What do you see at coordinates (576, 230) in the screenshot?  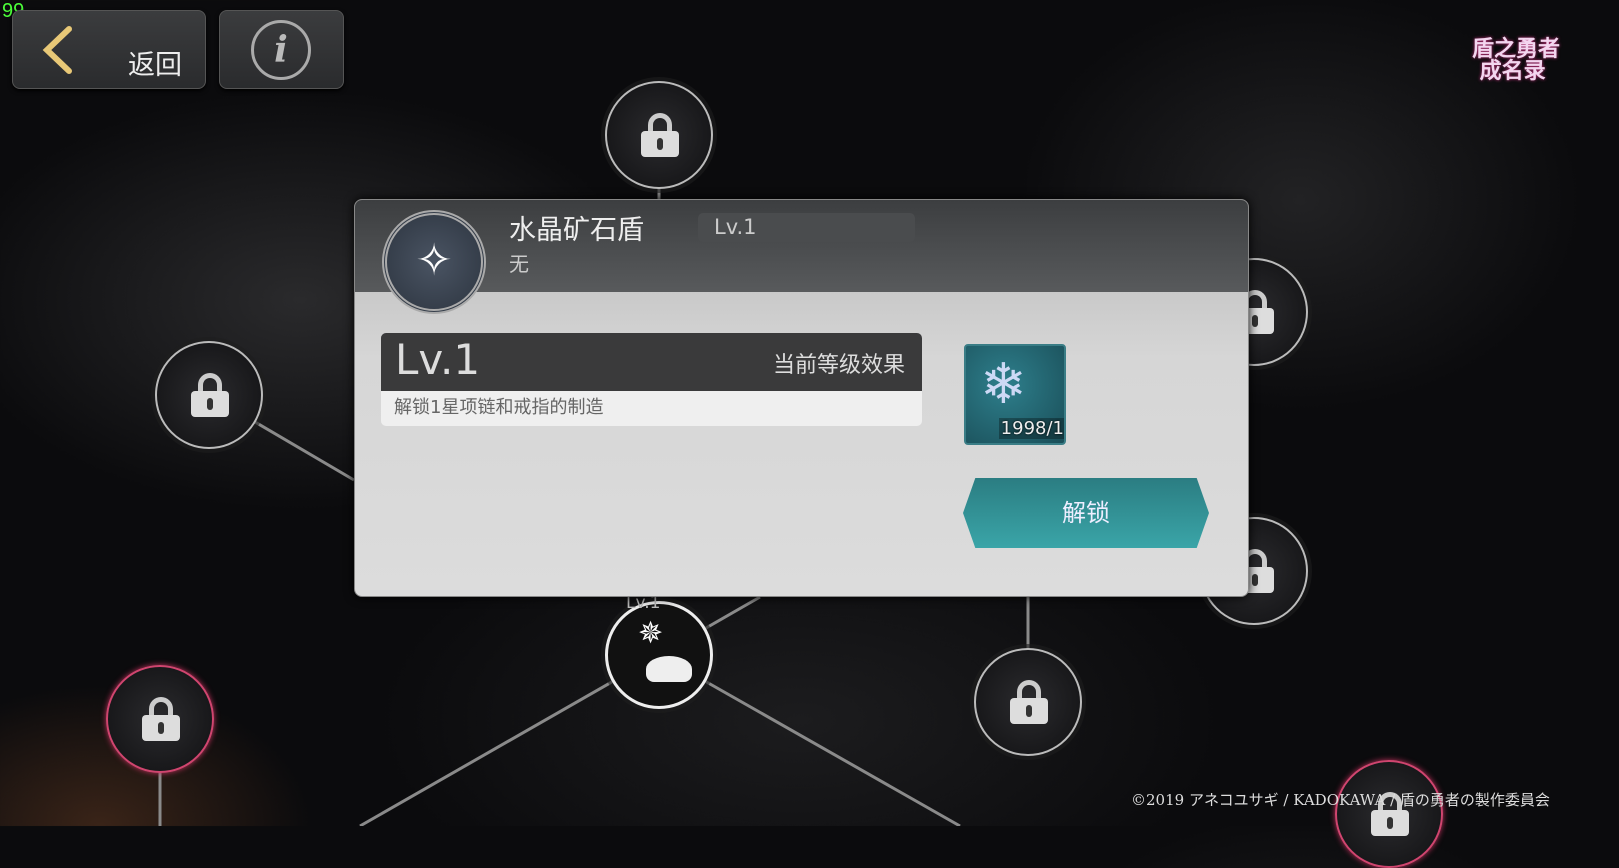 I see `skill-title: 水晶矿石盾` at bounding box center [576, 230].